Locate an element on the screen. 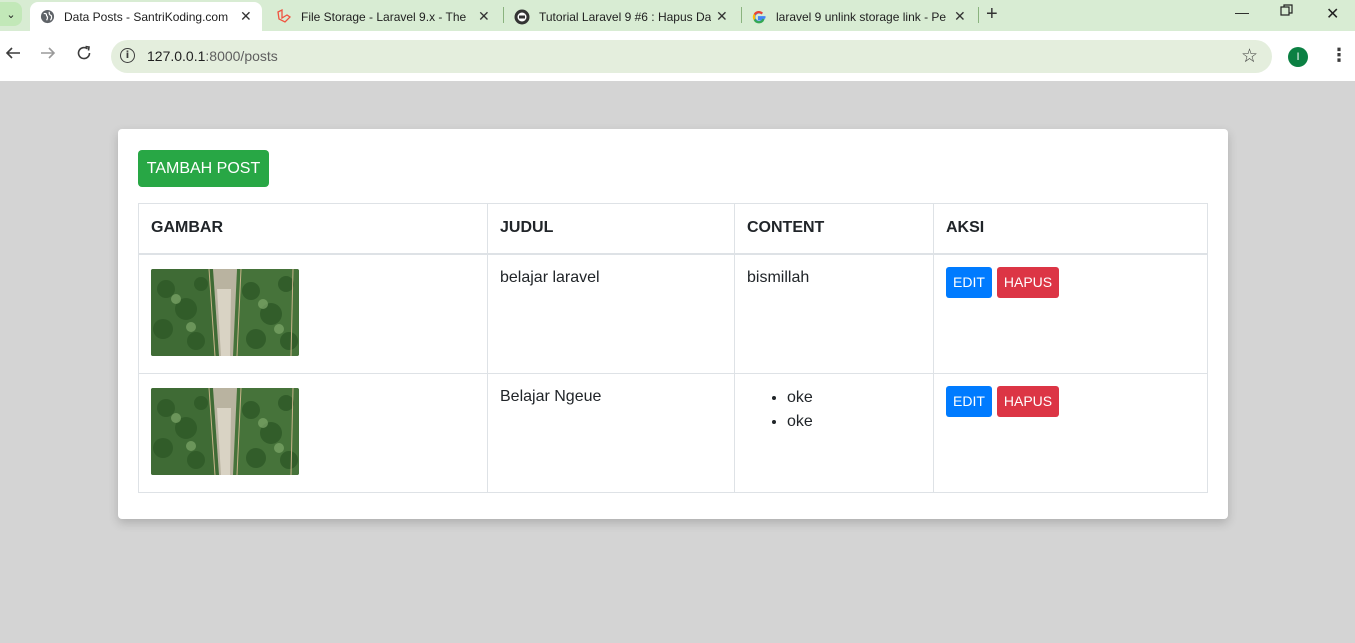 Image resolution: width=1355 pixels, height=643 pixels. content-list: oke oke is located at coordinates (834, 410).